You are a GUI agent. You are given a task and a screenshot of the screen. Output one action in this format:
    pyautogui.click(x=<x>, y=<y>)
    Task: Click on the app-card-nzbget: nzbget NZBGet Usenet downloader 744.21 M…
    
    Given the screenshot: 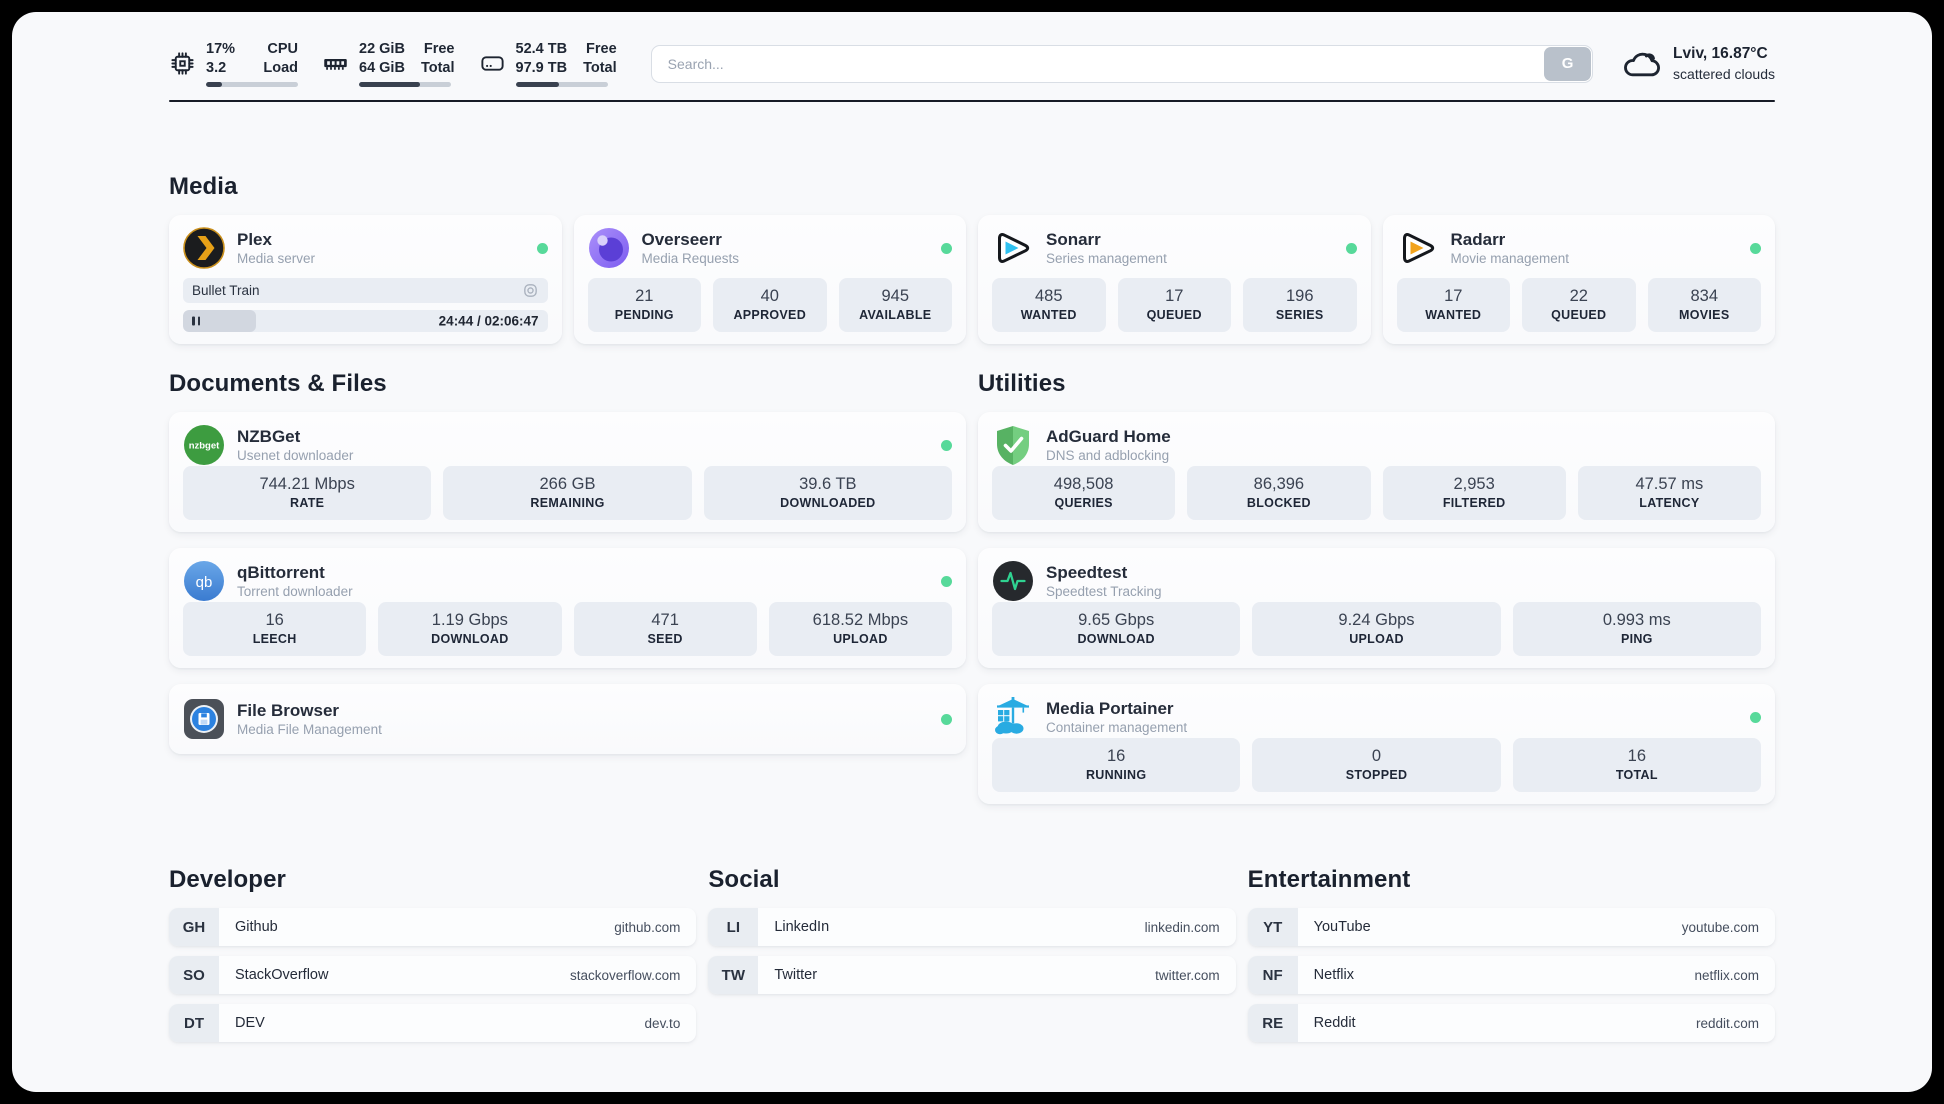 What is the action you would take?
    pyautogui.click(x=567, y=472)
    